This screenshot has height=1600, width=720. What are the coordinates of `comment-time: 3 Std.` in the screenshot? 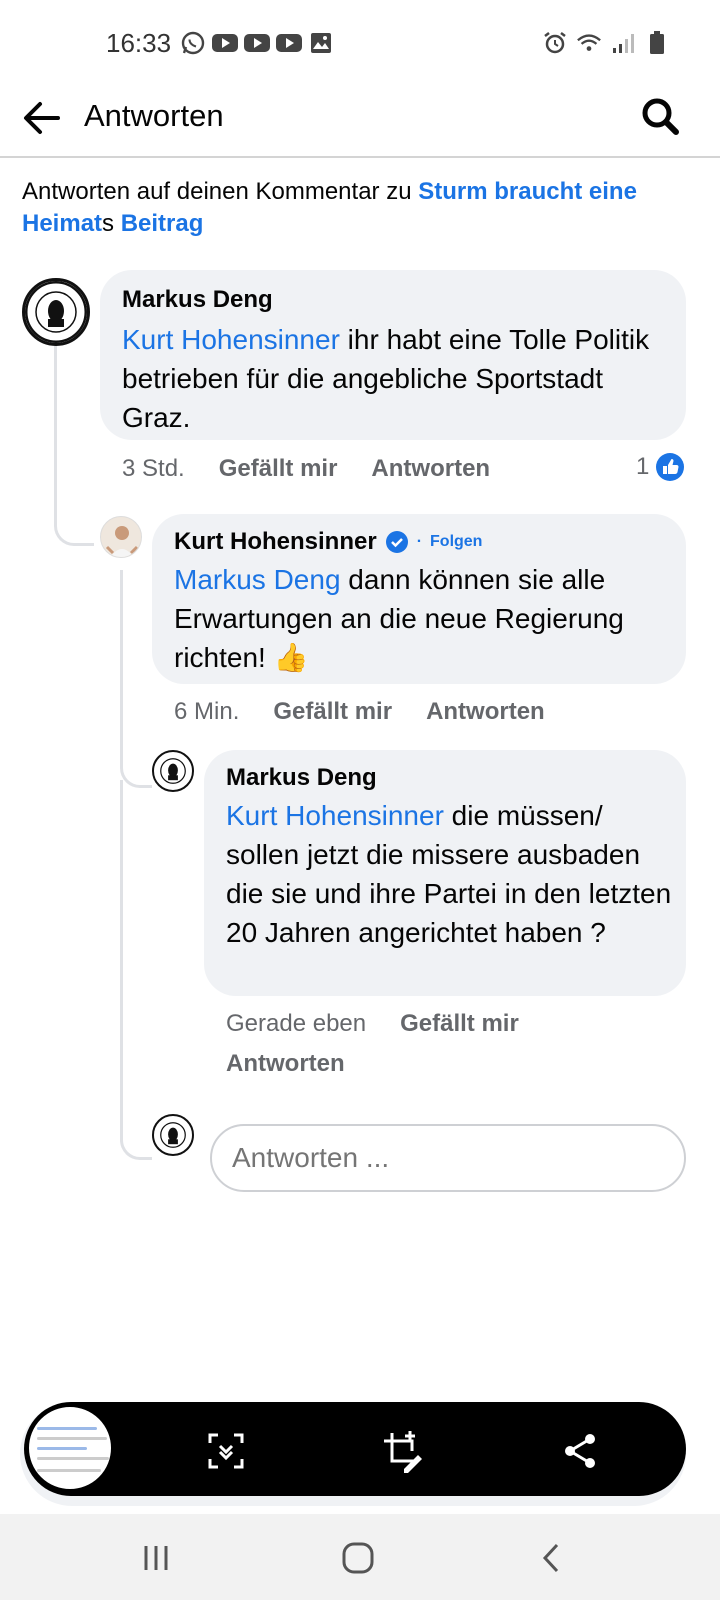 It's located at (153, 469).